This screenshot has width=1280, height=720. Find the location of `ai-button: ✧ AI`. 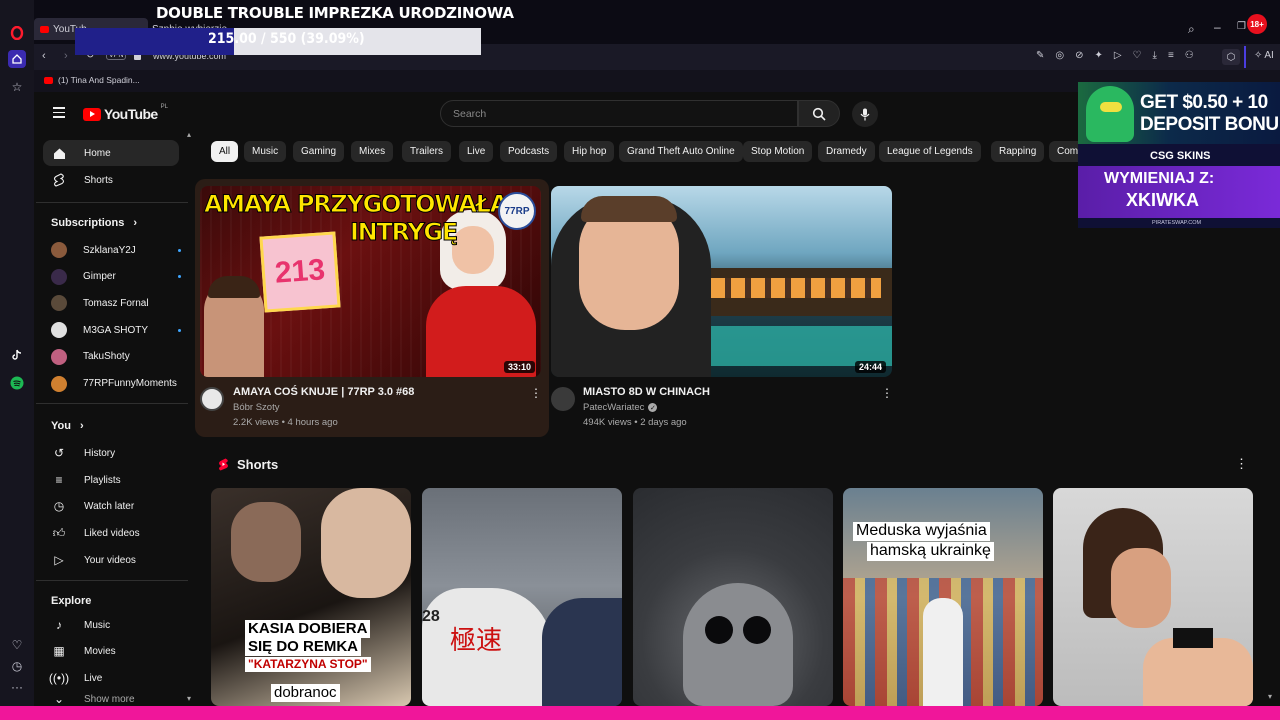

ai-button: ✧ AI is located at coordinates (1264, 55).